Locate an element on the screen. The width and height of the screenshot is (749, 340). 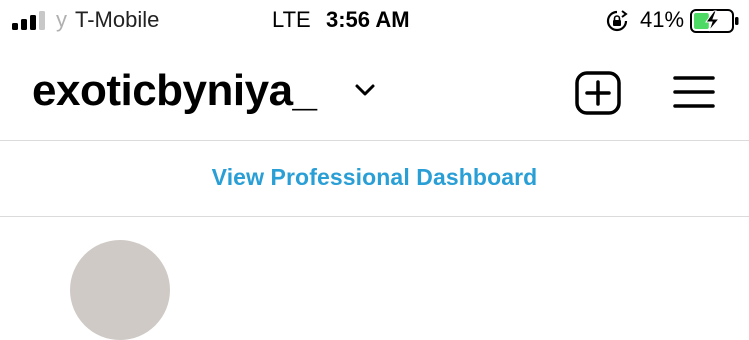
battery-charging-icon is located at coordinates (714, 21).